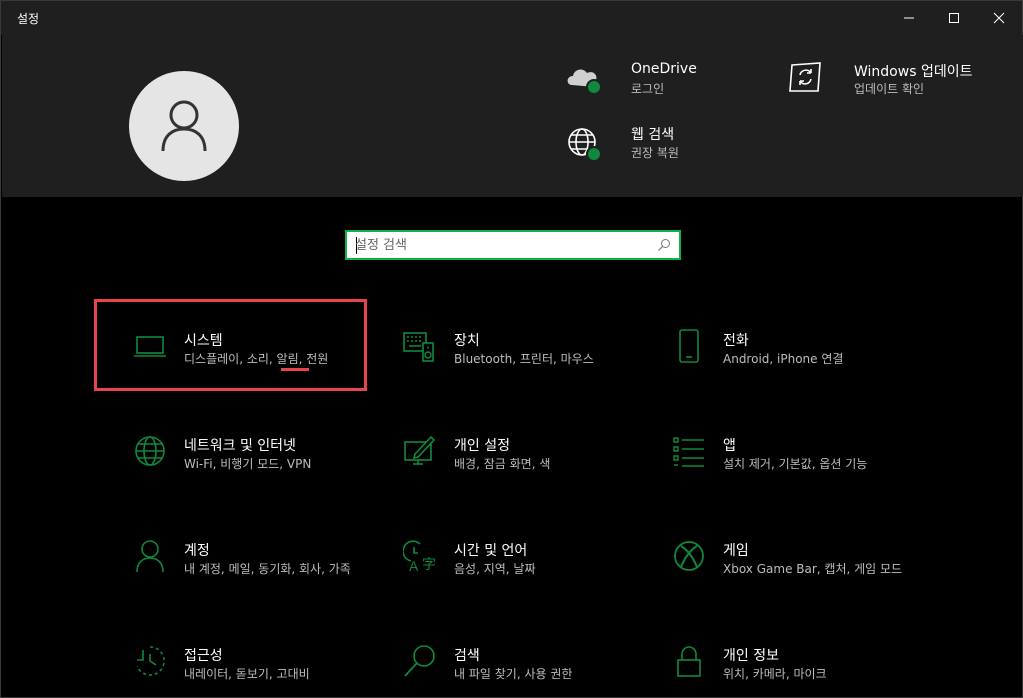  Describe the element at coordinates (418, 347) in the screenshot. I see `keyboard-speaker-icon` at that location.